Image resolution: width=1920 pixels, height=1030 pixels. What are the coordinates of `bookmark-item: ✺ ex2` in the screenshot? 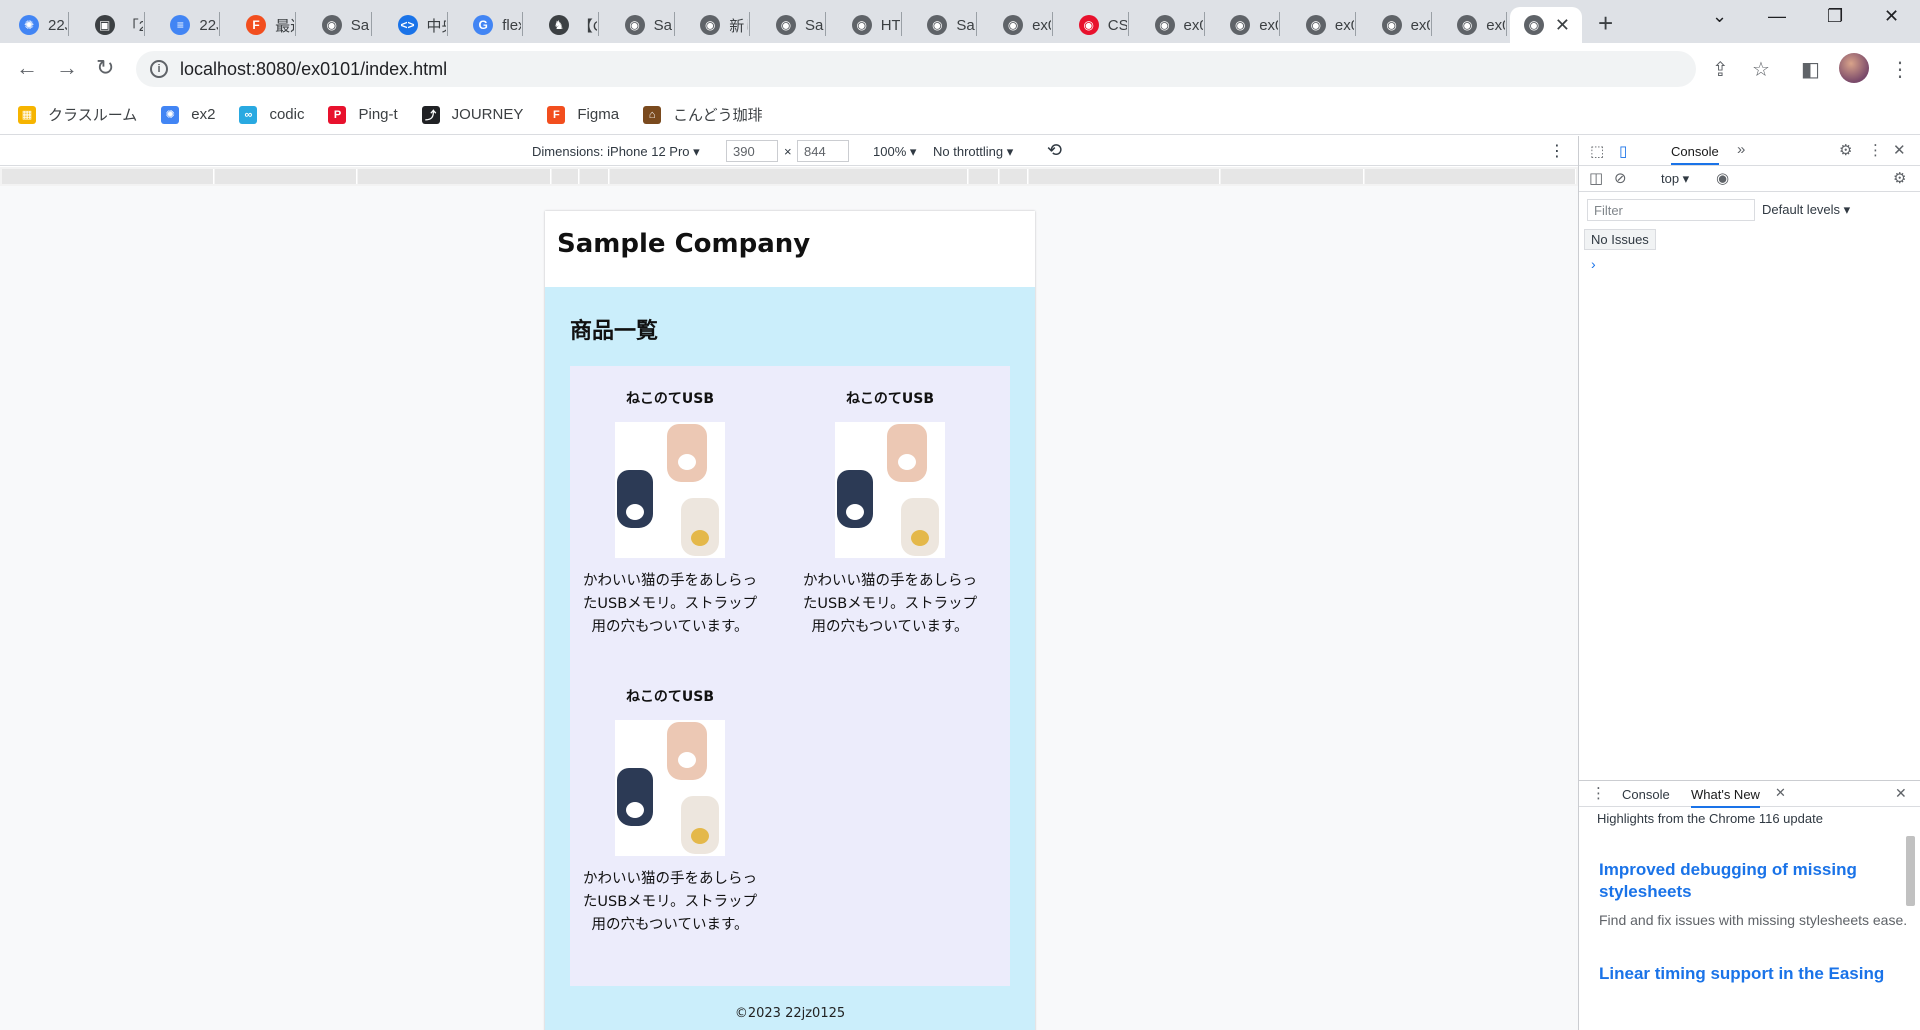 It's located at (188, 114).